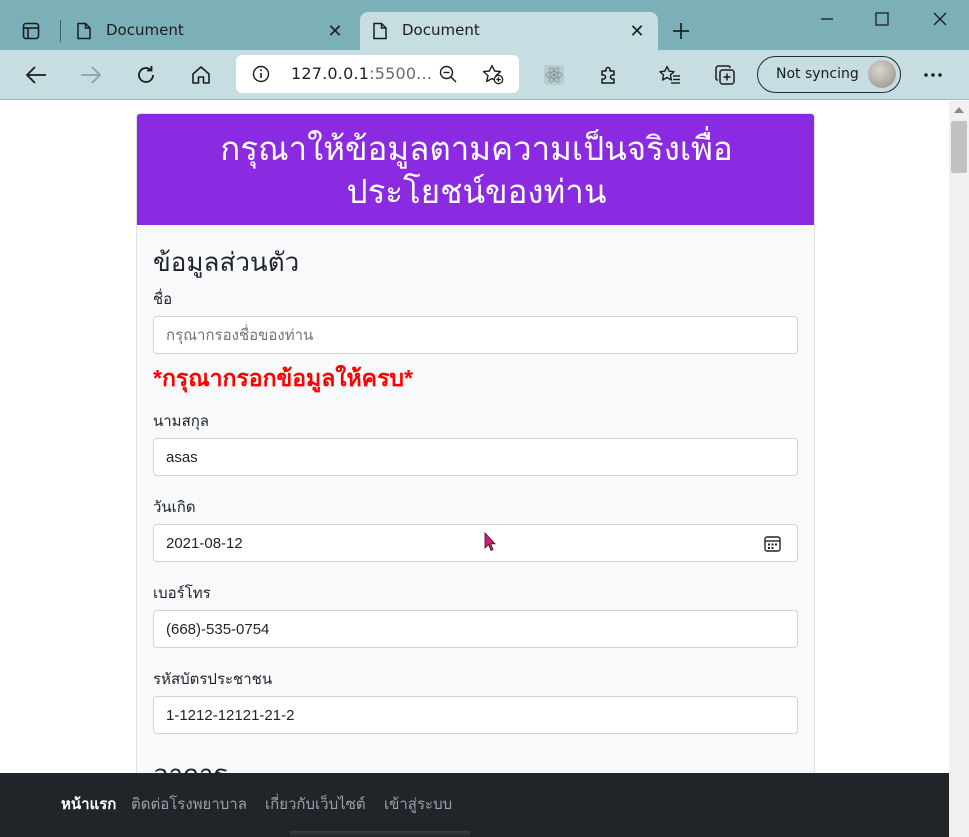 The width and height of the screenshot is (969, 837). What do you see at coordinates (230, 715) in the screenshot?
I see `citizen-id-value: 1-1212-12121-21-2` at bounding box center [230, 715].